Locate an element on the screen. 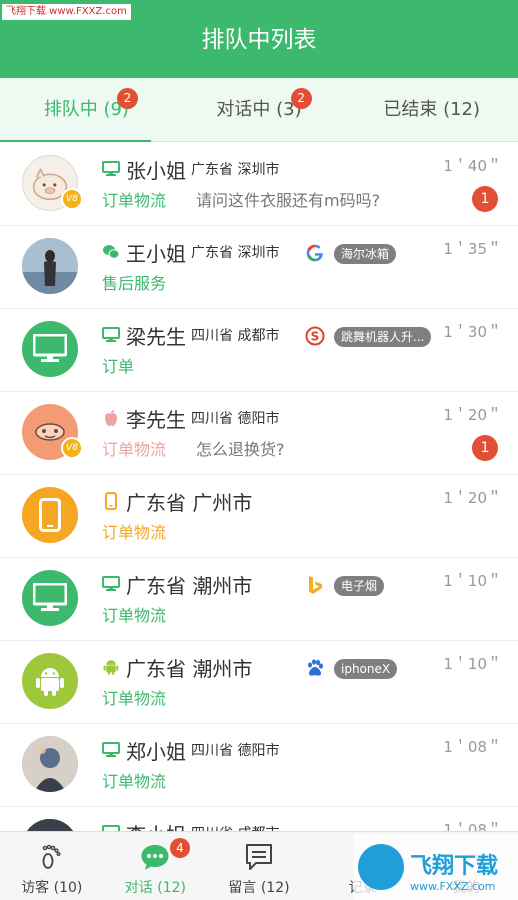 The height and width of the screenshot is (900, 518). wechat-icon is located at coordinates (111, 252).